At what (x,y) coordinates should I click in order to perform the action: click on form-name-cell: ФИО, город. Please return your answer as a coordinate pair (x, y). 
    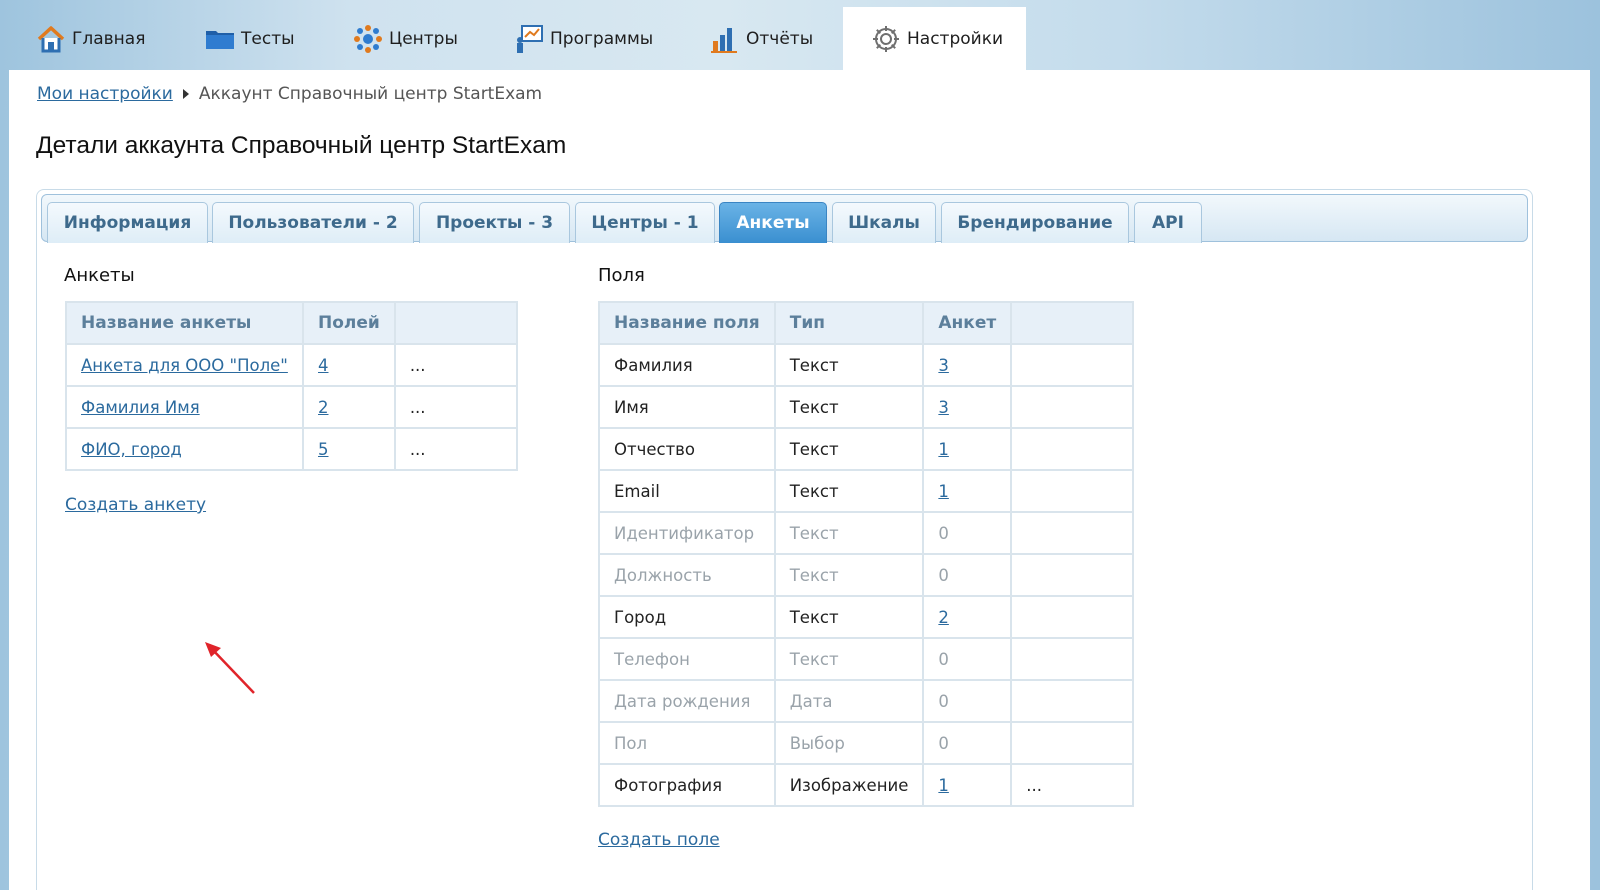
    Looking at the image, I should click on (184, 449).